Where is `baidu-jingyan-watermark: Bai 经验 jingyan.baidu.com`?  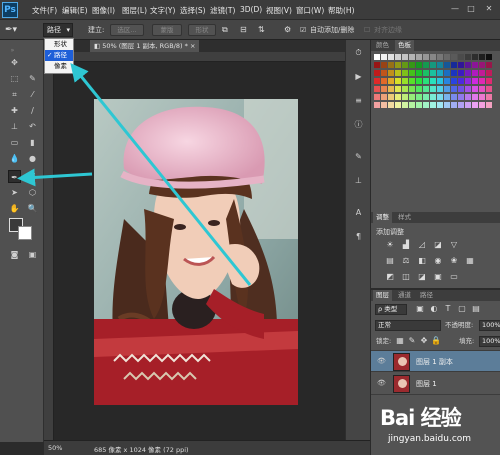
baidu-jingyan-watermark: Bai 经验 jingyan.baidu.com is located at coordinates (439, 426).